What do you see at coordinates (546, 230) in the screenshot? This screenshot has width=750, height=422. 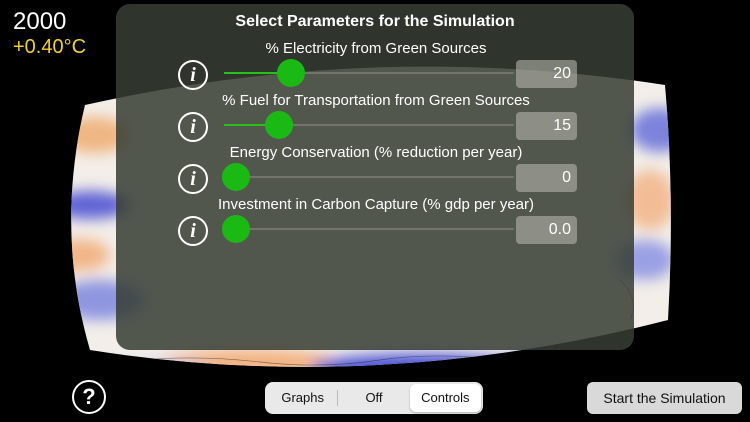 I see `parameter-value-field: 0.0` at bounding box center [546, 230].